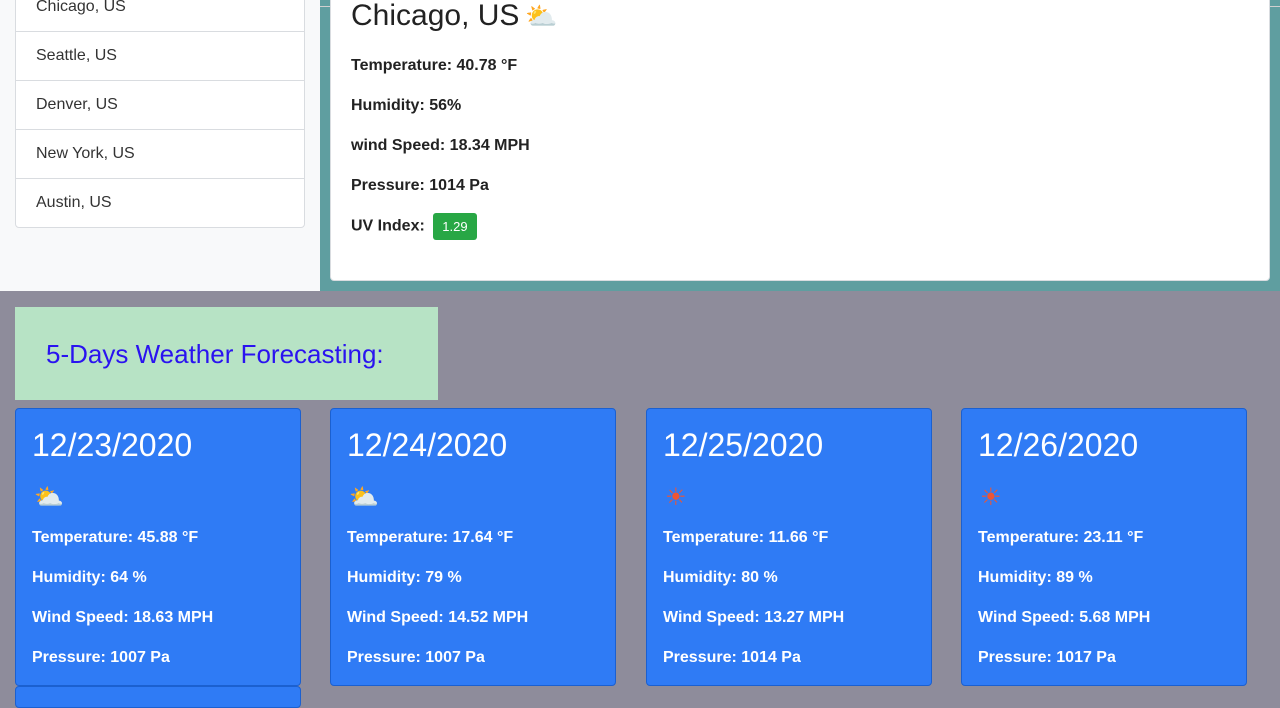 This screenshot has height=708, width=1280. I want to click on current-uv-index: UV Index: 1.29, so click(414, 226).